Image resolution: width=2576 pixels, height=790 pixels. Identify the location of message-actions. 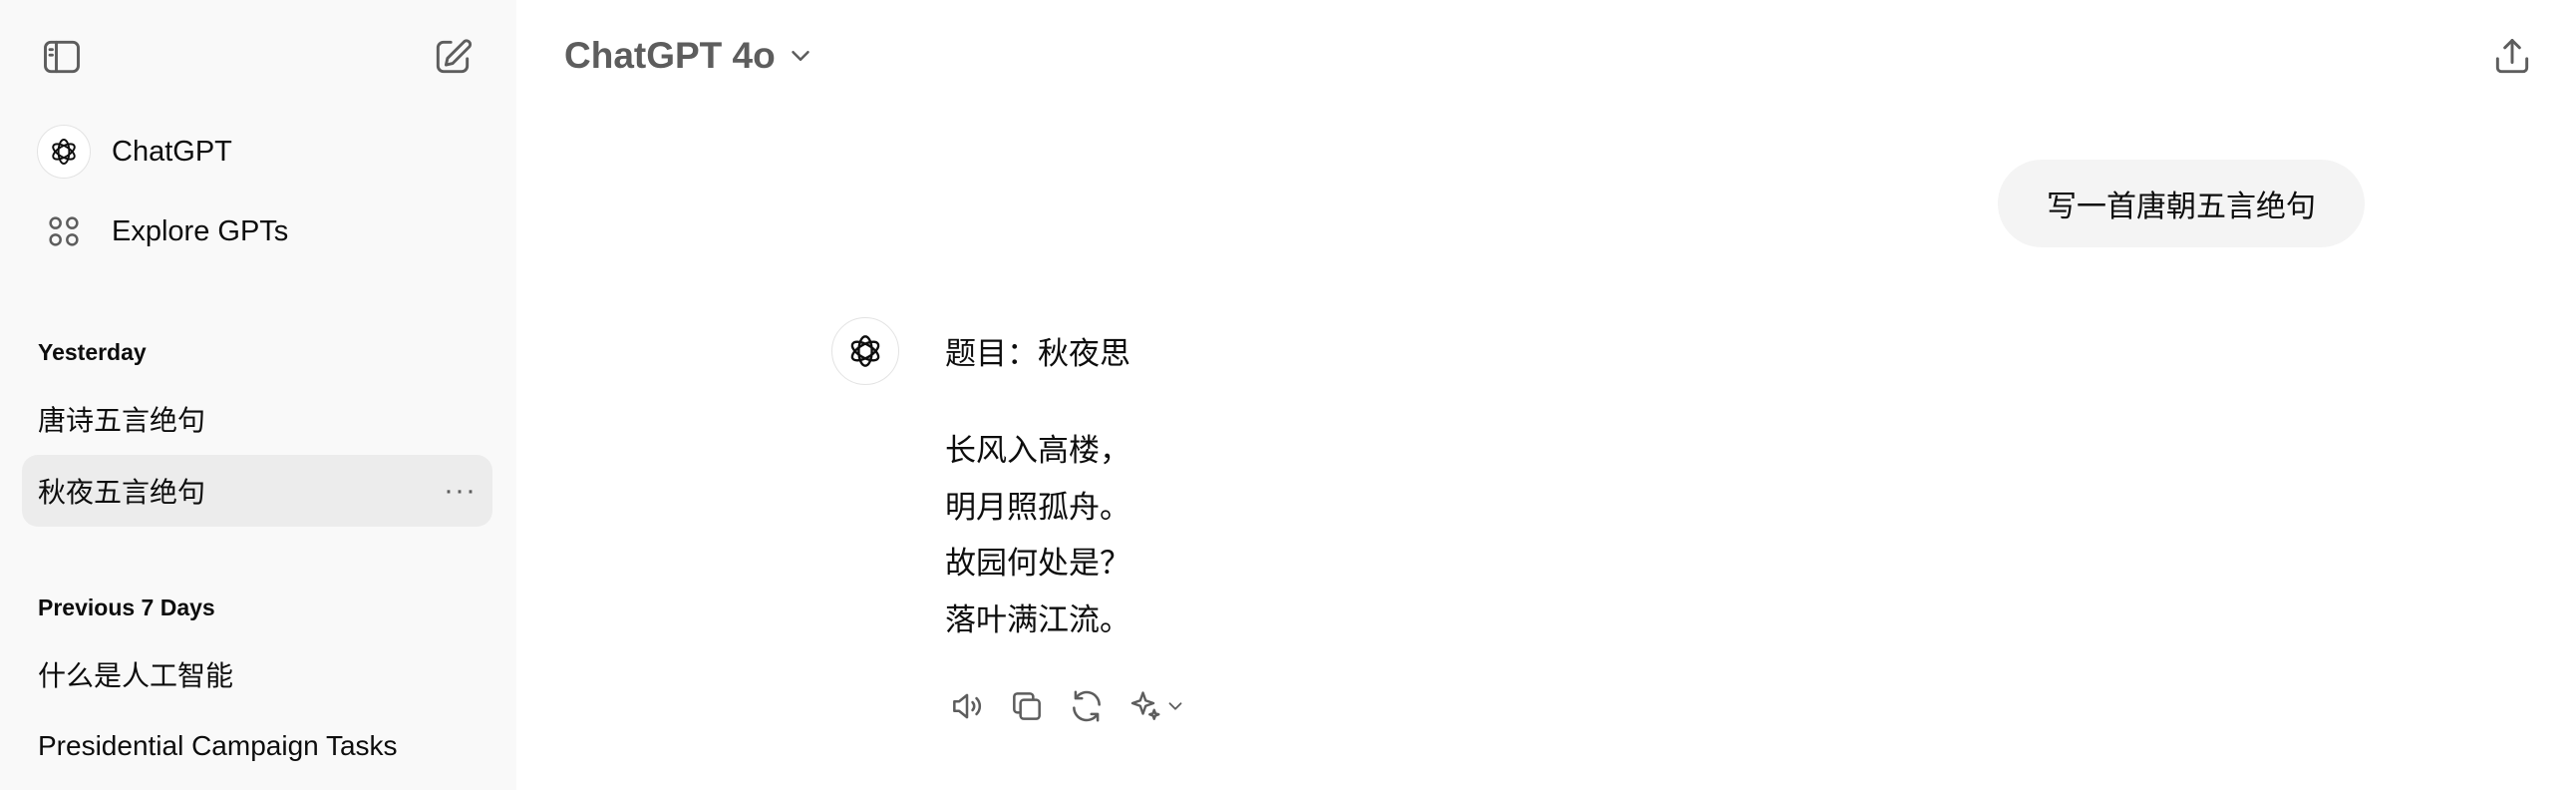
(1066, 706).